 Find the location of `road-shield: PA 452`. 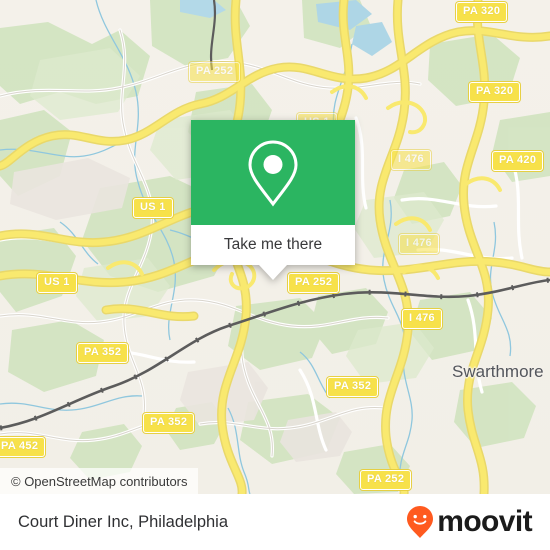

road-shield: PA 452 is located at coordinates (23, 447).